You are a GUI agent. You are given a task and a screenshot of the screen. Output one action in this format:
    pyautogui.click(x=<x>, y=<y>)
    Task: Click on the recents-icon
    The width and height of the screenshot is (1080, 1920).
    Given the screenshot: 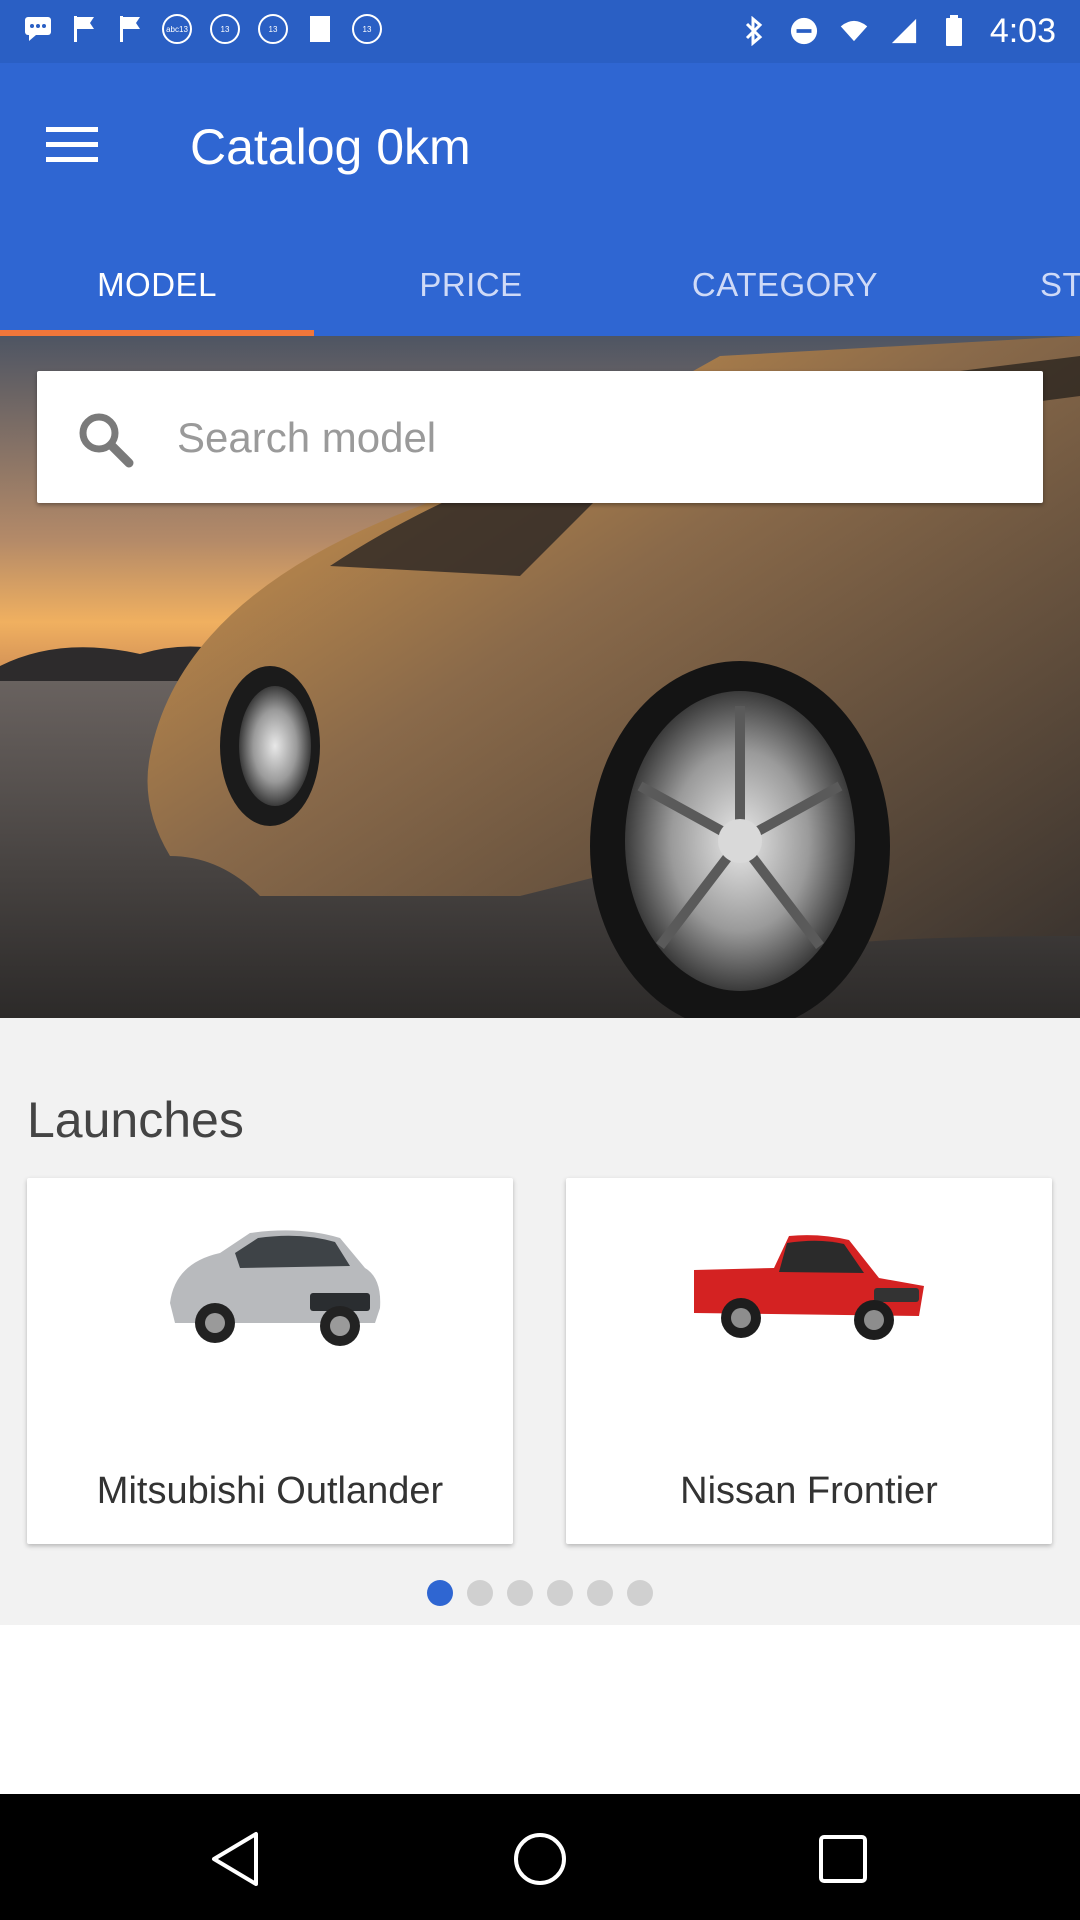 What is the action you would take?
    pyautogui.click(x=843, y=1859)
    